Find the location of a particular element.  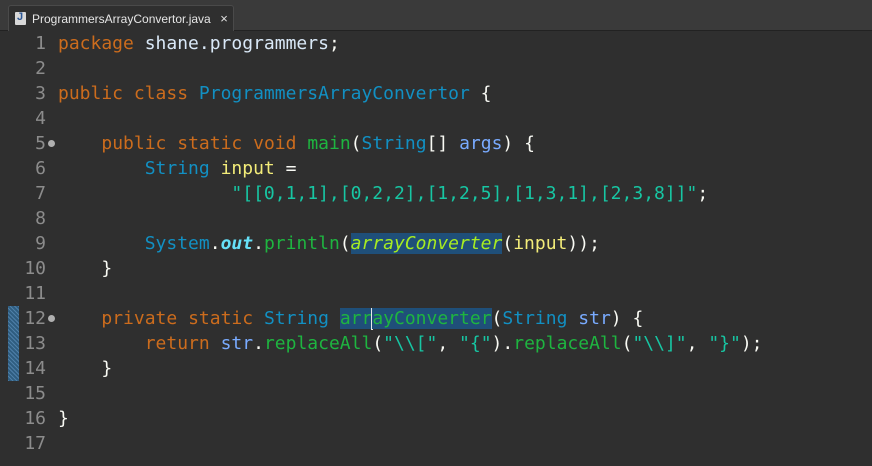

line-number: 12 is located at coordinates (35, 318).